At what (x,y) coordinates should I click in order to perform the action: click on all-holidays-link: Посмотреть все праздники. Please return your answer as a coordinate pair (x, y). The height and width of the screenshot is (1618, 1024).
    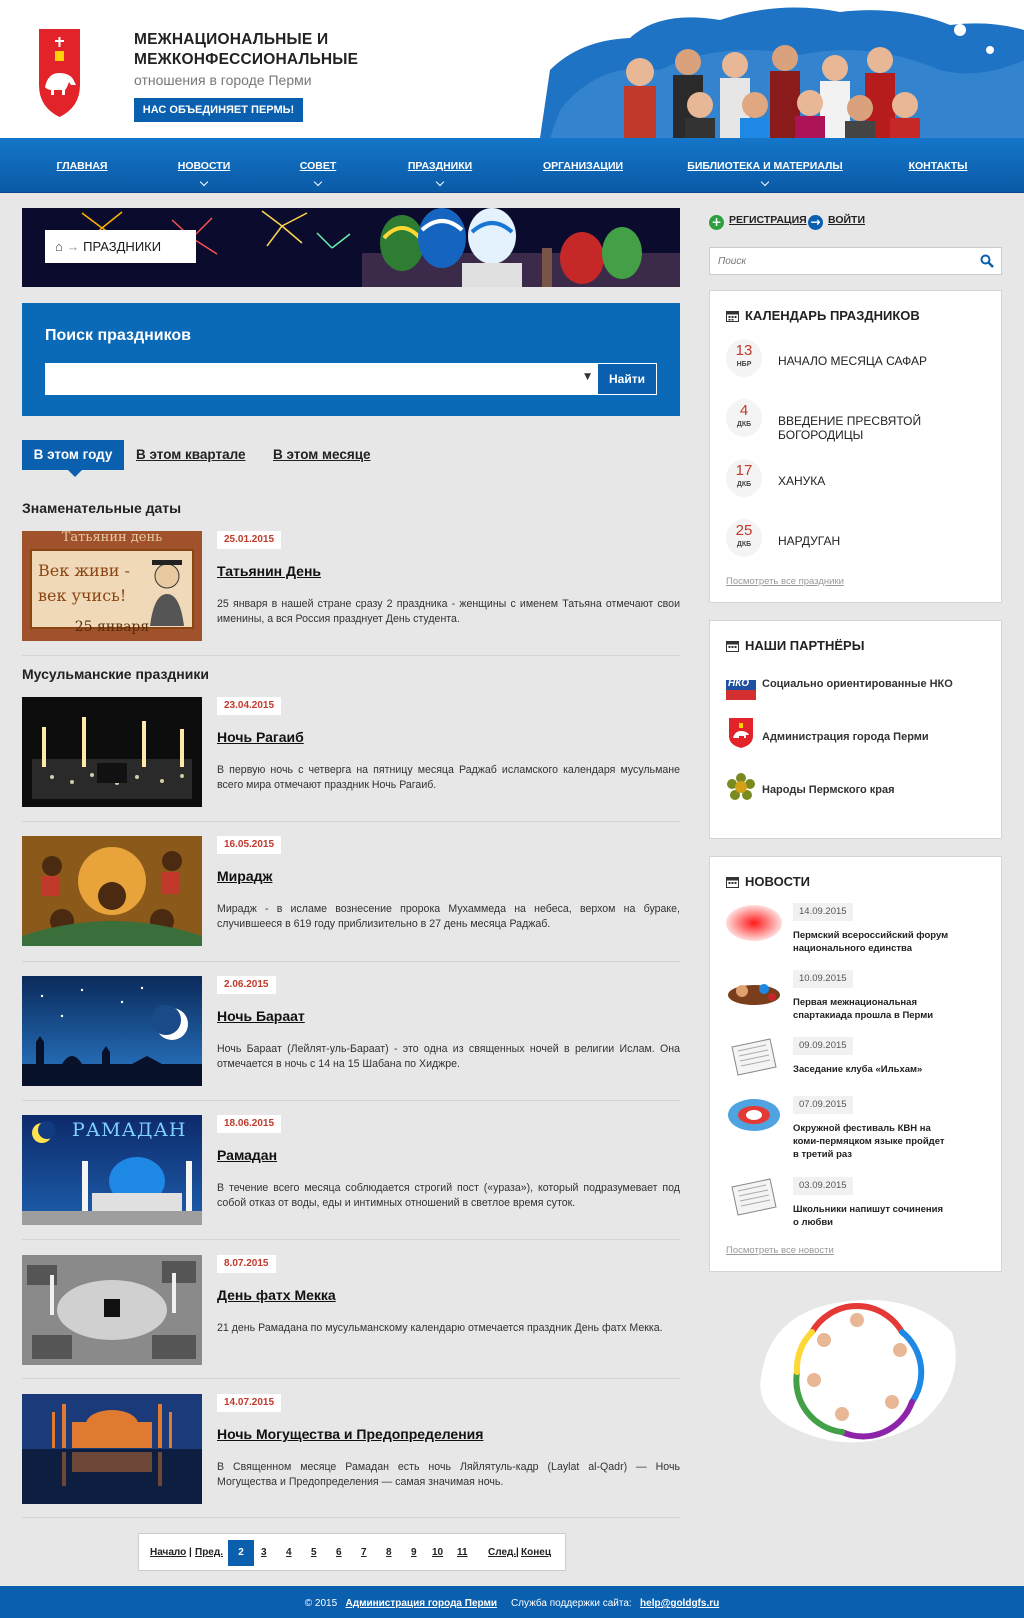
    Looking at the image, I should click on (785, 581).